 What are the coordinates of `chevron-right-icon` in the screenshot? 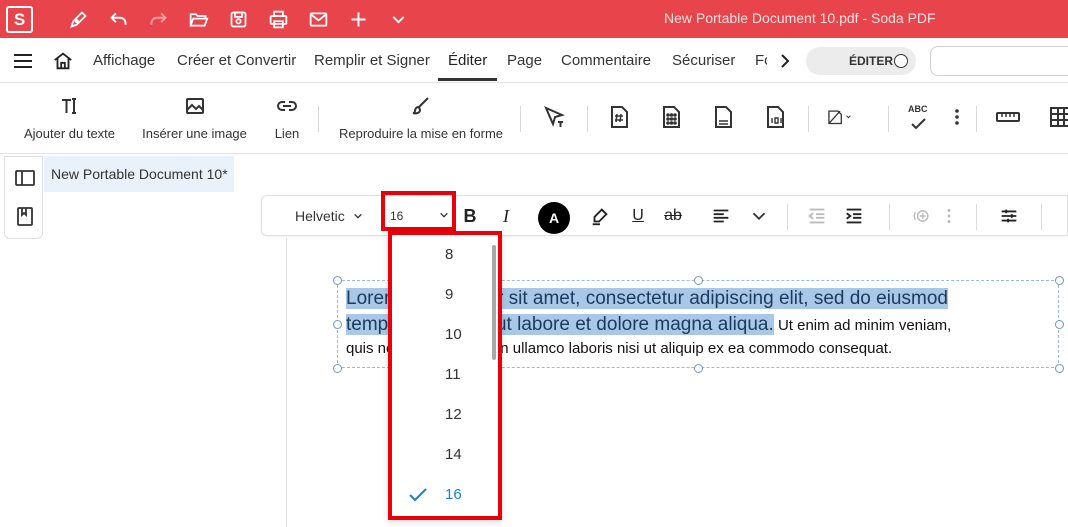 It's located at (785, 61).